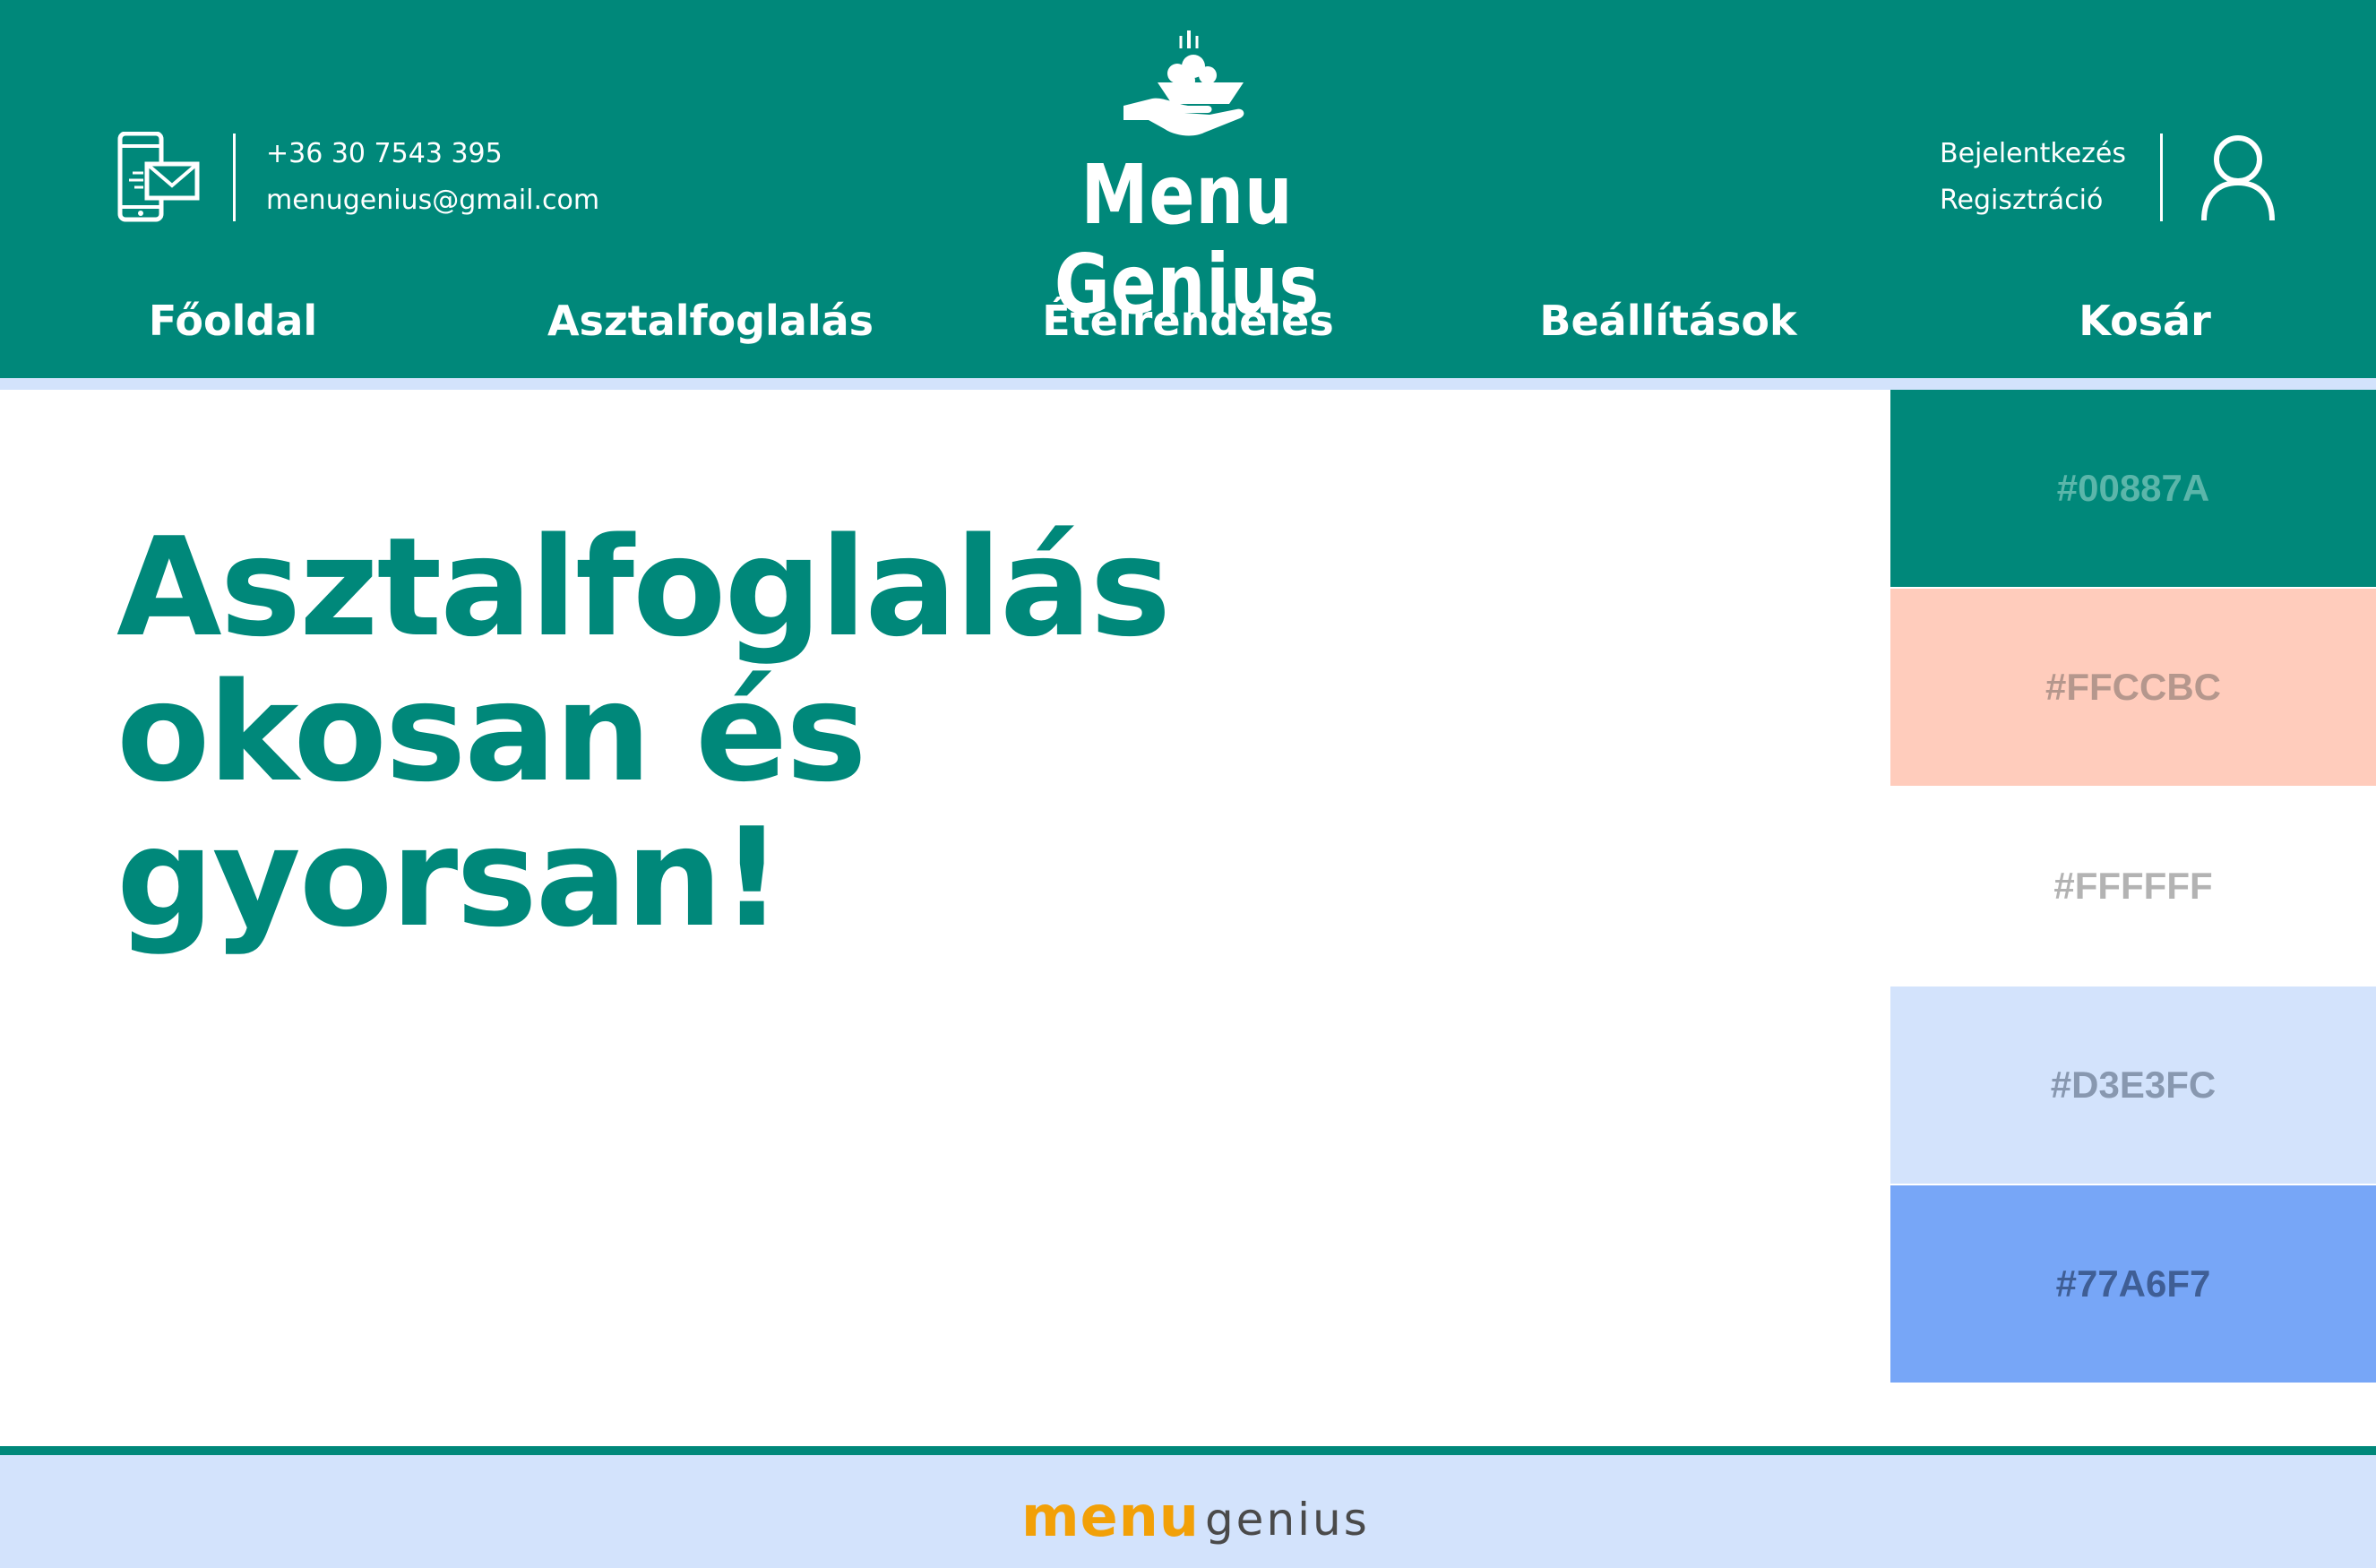 The image size is (2376, 1568). Describe the element at coordinates (2133, 687) in the screenshot. I see `swatch-2: #FFCCBC` at that location.